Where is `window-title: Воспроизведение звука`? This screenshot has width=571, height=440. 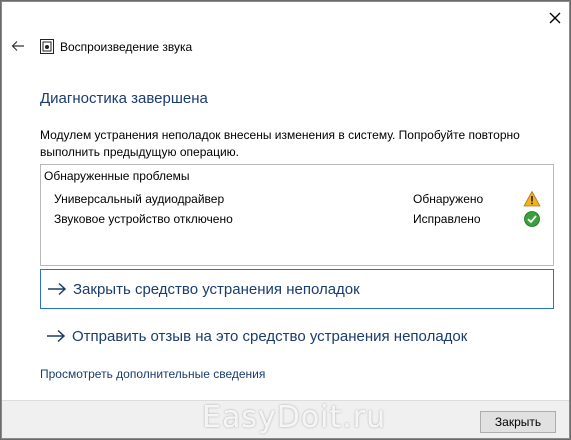 window-title: Воспроизведение звука is located at coordinates (126, 47).